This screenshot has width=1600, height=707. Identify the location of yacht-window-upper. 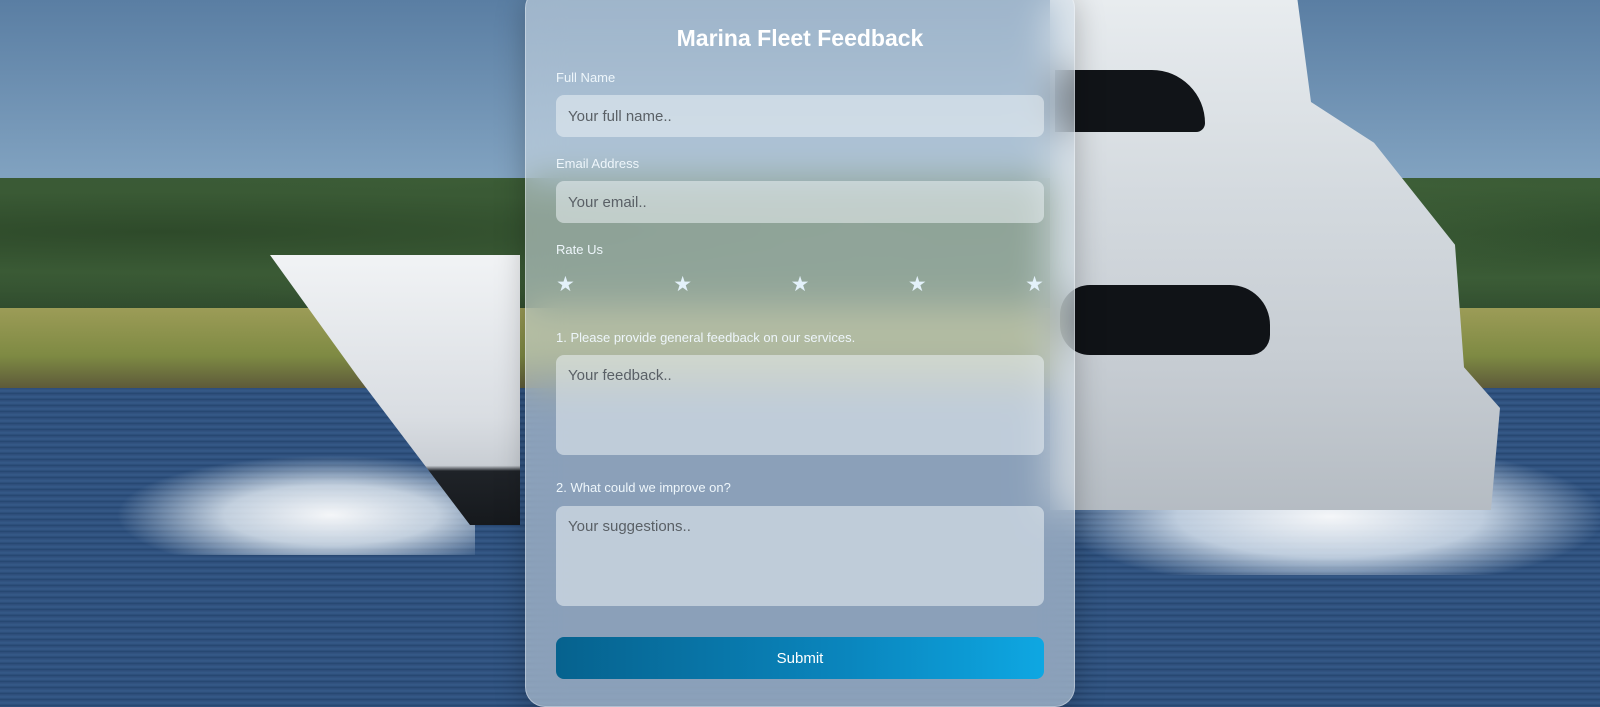
(1130, 101).